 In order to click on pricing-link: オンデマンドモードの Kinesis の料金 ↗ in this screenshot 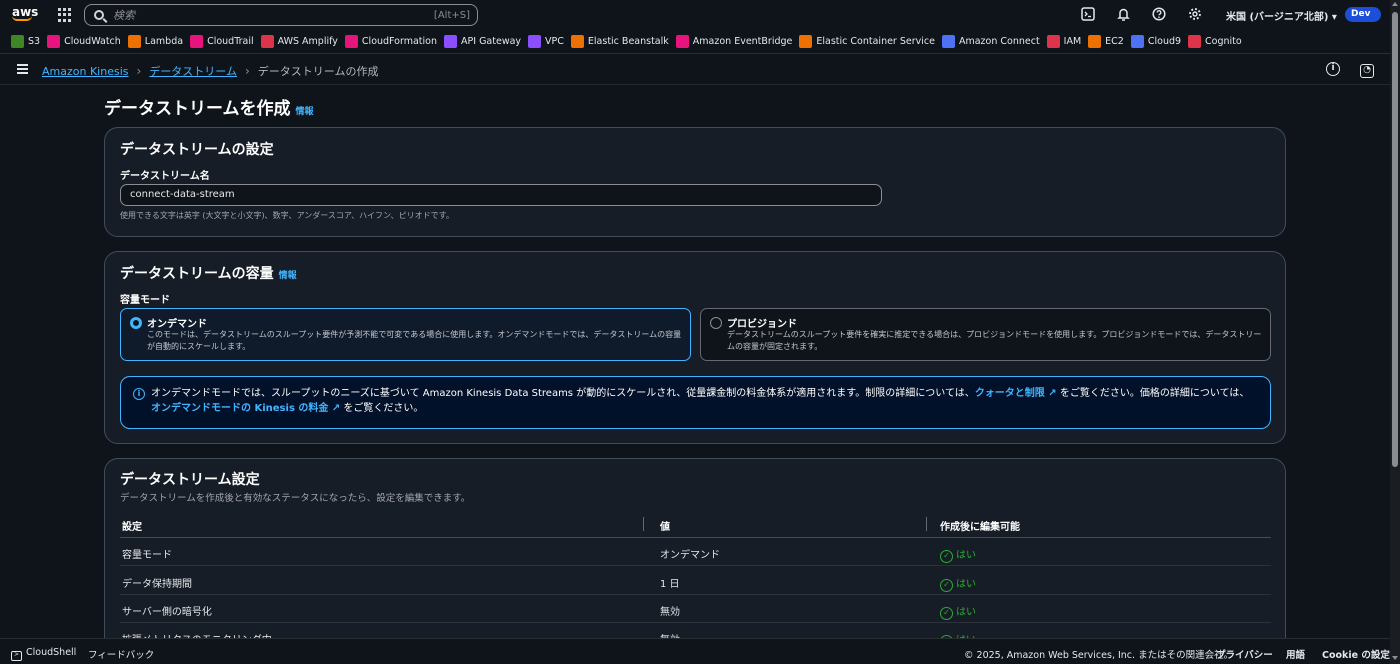, I will do `click(245, 408)`.